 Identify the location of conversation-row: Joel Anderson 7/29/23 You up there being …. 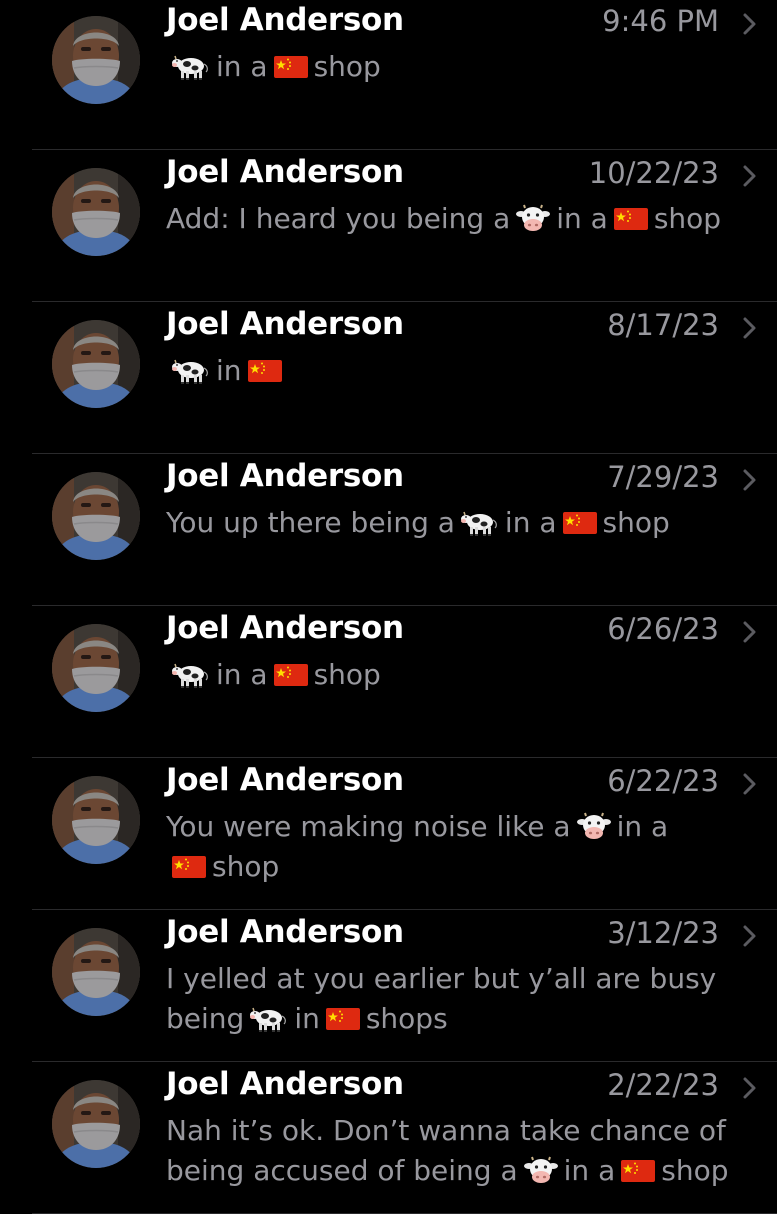
(388, 530).